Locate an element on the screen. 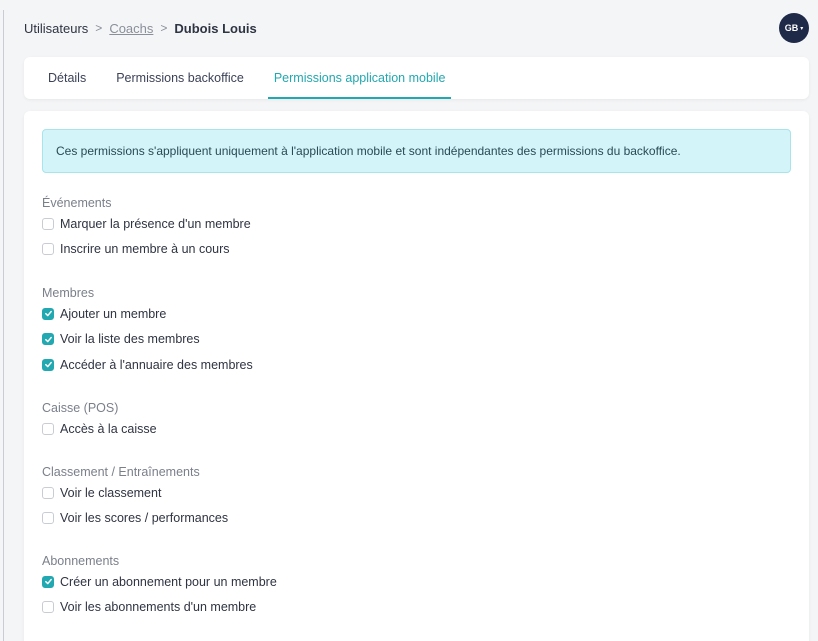 This screenshot has width=818, height=641. permission-label: Accès à la caisse is located at coordinates (108, 428).